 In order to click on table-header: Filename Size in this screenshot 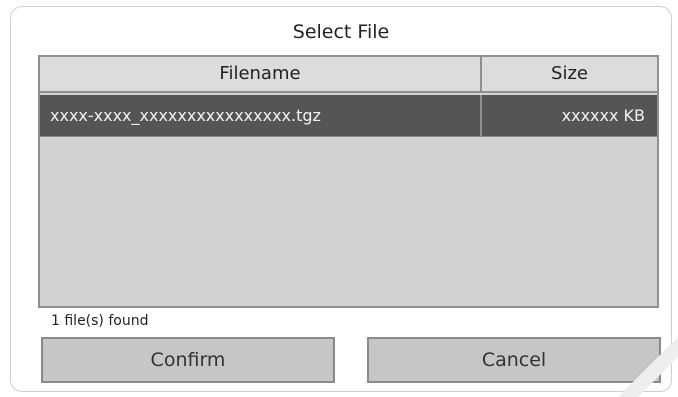, I will do `click(348, 75)`.